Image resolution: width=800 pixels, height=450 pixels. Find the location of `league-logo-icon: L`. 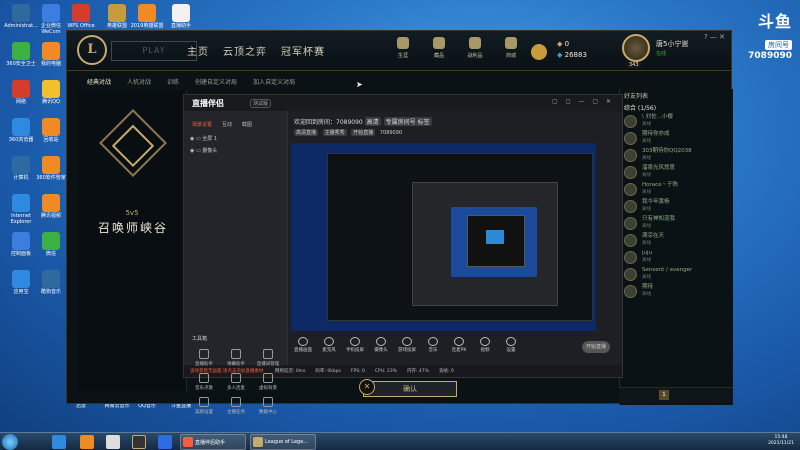

league-logo-icon: L is located at coordinates (92, 50).